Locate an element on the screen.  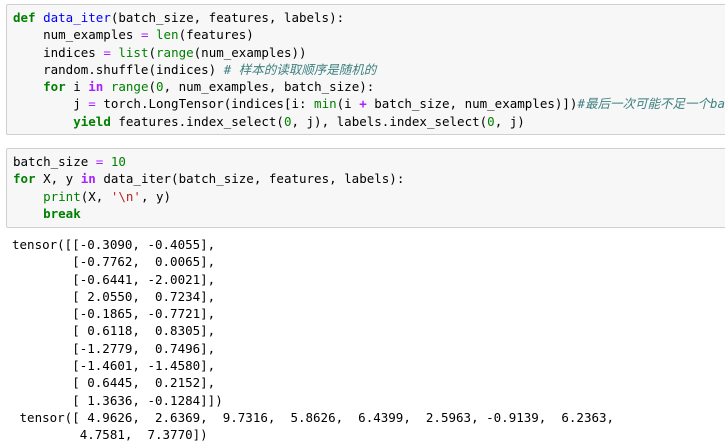
code-token: min is located at coordinates (325, 104).